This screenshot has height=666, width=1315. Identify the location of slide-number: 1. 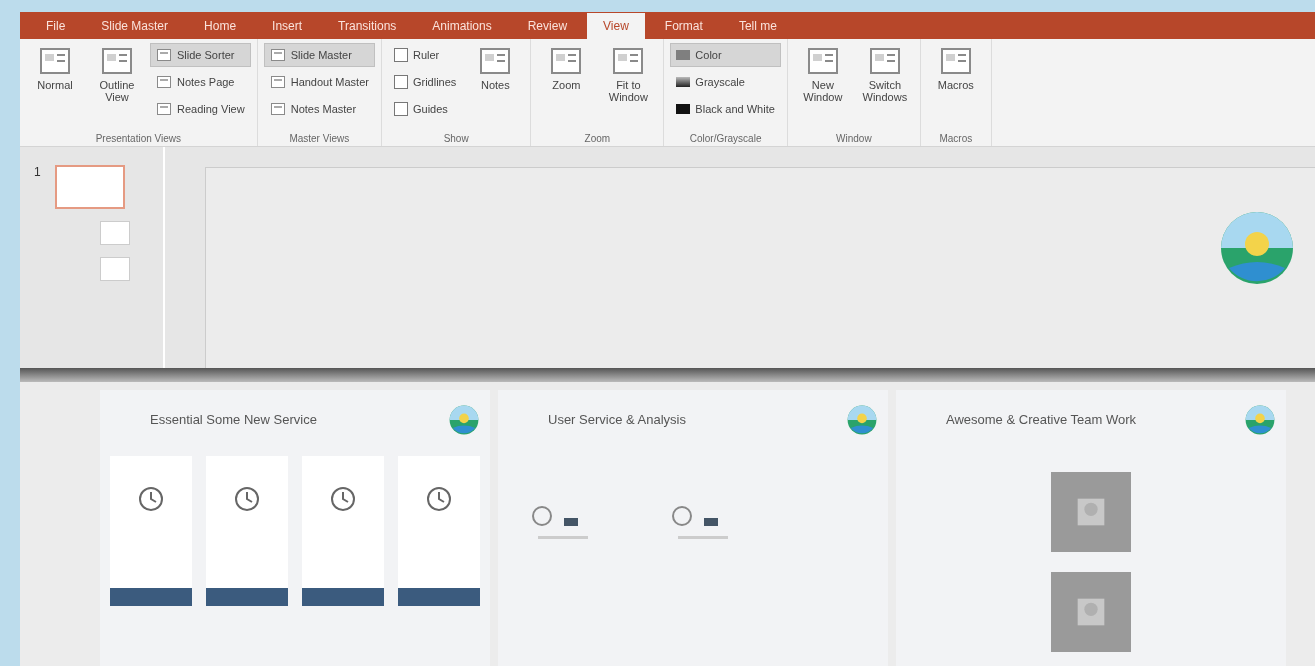
(37, 172).